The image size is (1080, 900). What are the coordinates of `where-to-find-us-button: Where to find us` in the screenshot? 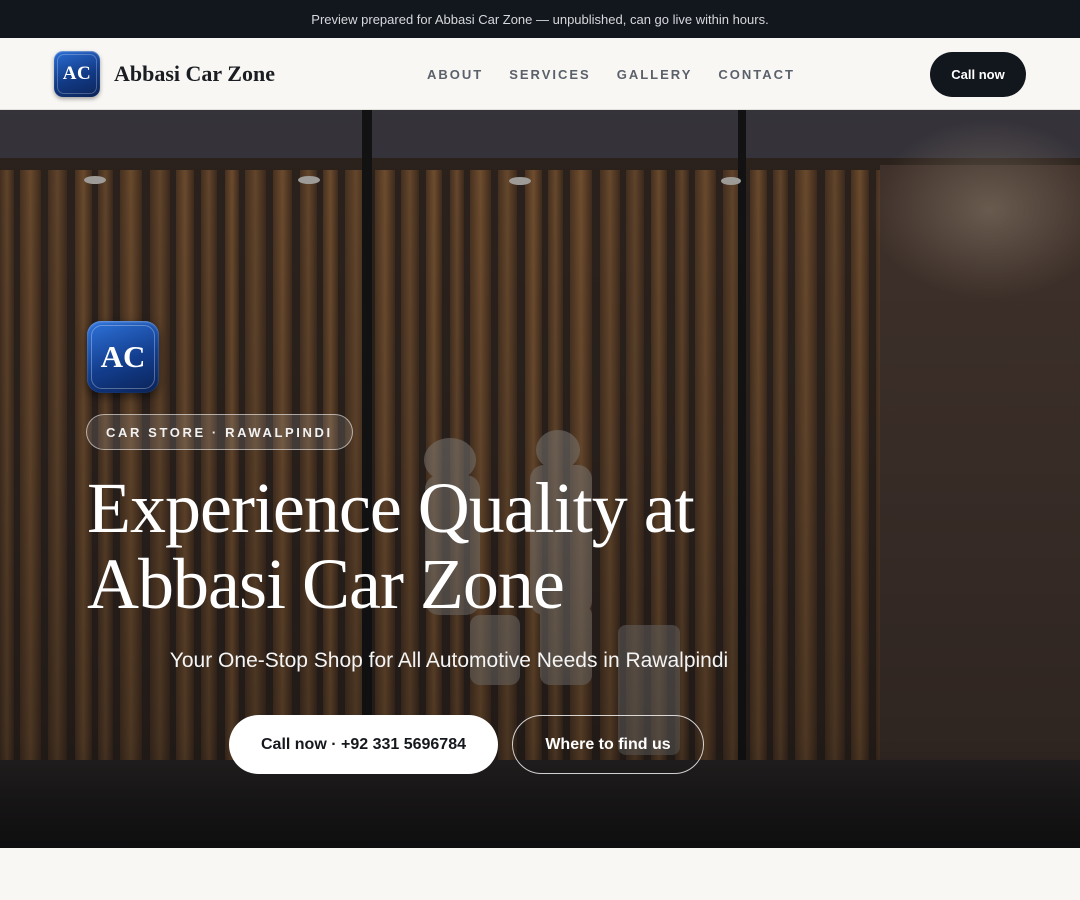 It's located at (608, 744).